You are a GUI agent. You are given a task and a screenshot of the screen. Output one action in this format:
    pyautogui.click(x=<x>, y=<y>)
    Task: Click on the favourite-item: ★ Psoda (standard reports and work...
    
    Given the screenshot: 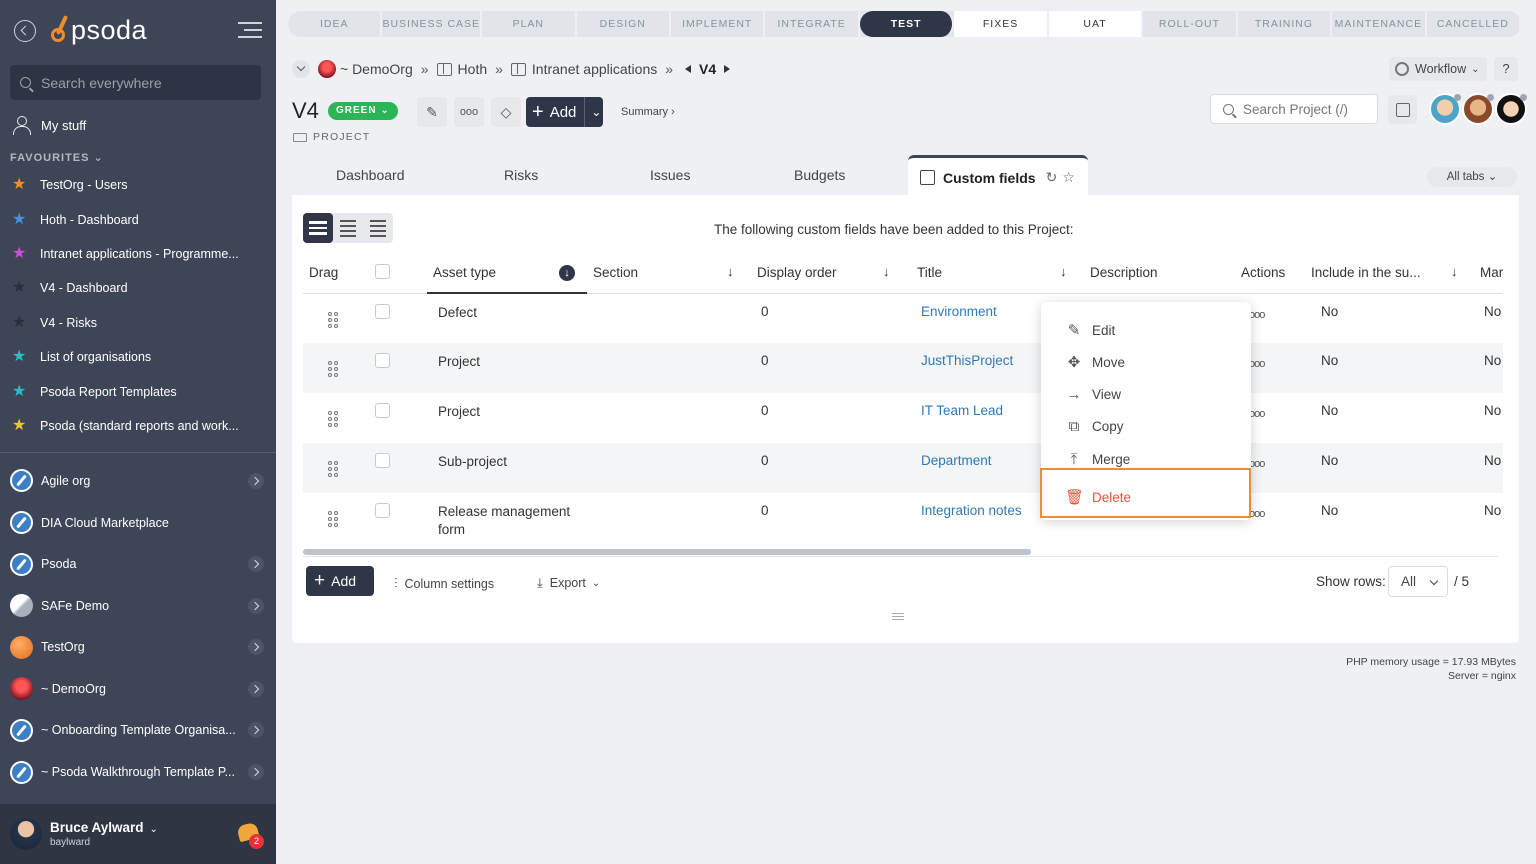 What is the action you would take?
    pyautogui.click(x=138, y=426)
    